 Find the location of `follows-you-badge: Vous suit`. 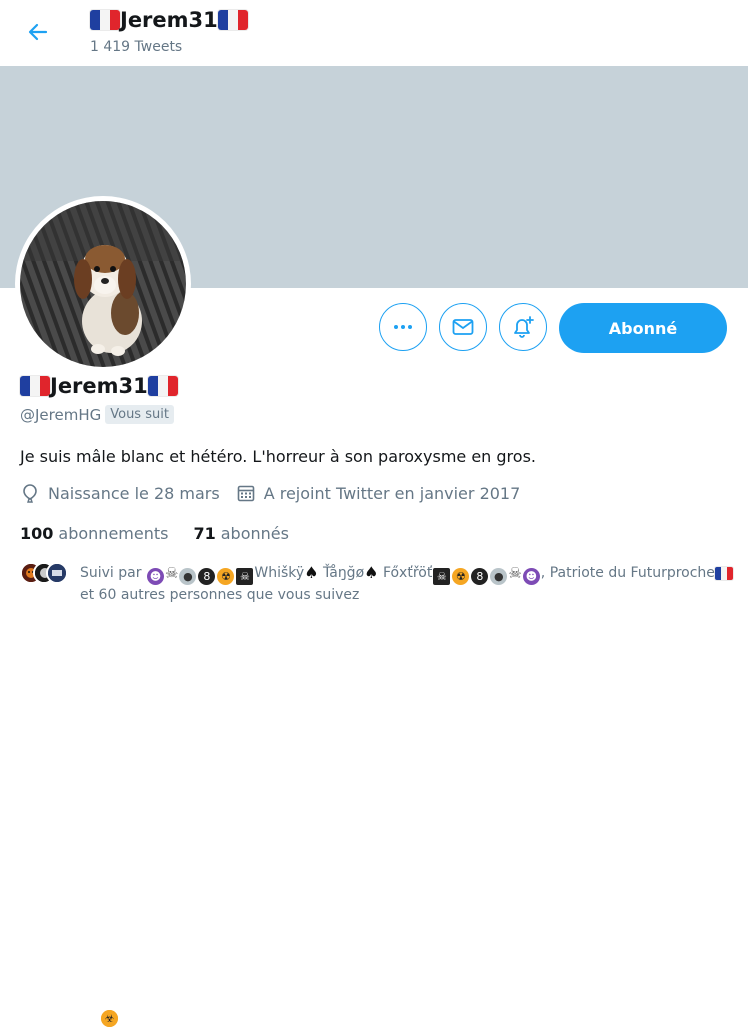

follows-you-badge: Vous suit is located at coordinates (139, 414).